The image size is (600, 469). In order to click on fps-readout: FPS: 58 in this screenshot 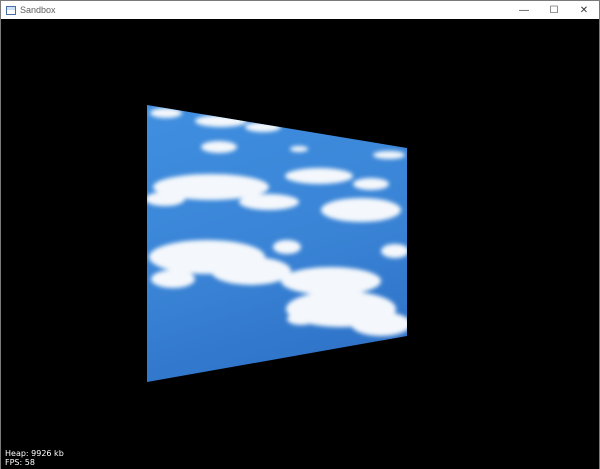, I will do `click(20, 462)`.